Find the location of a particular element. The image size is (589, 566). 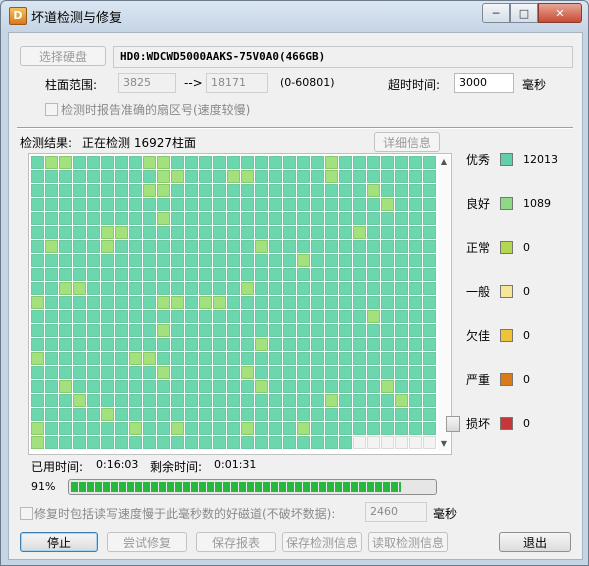

scroll-thumb is located at coordinates (453, 424).